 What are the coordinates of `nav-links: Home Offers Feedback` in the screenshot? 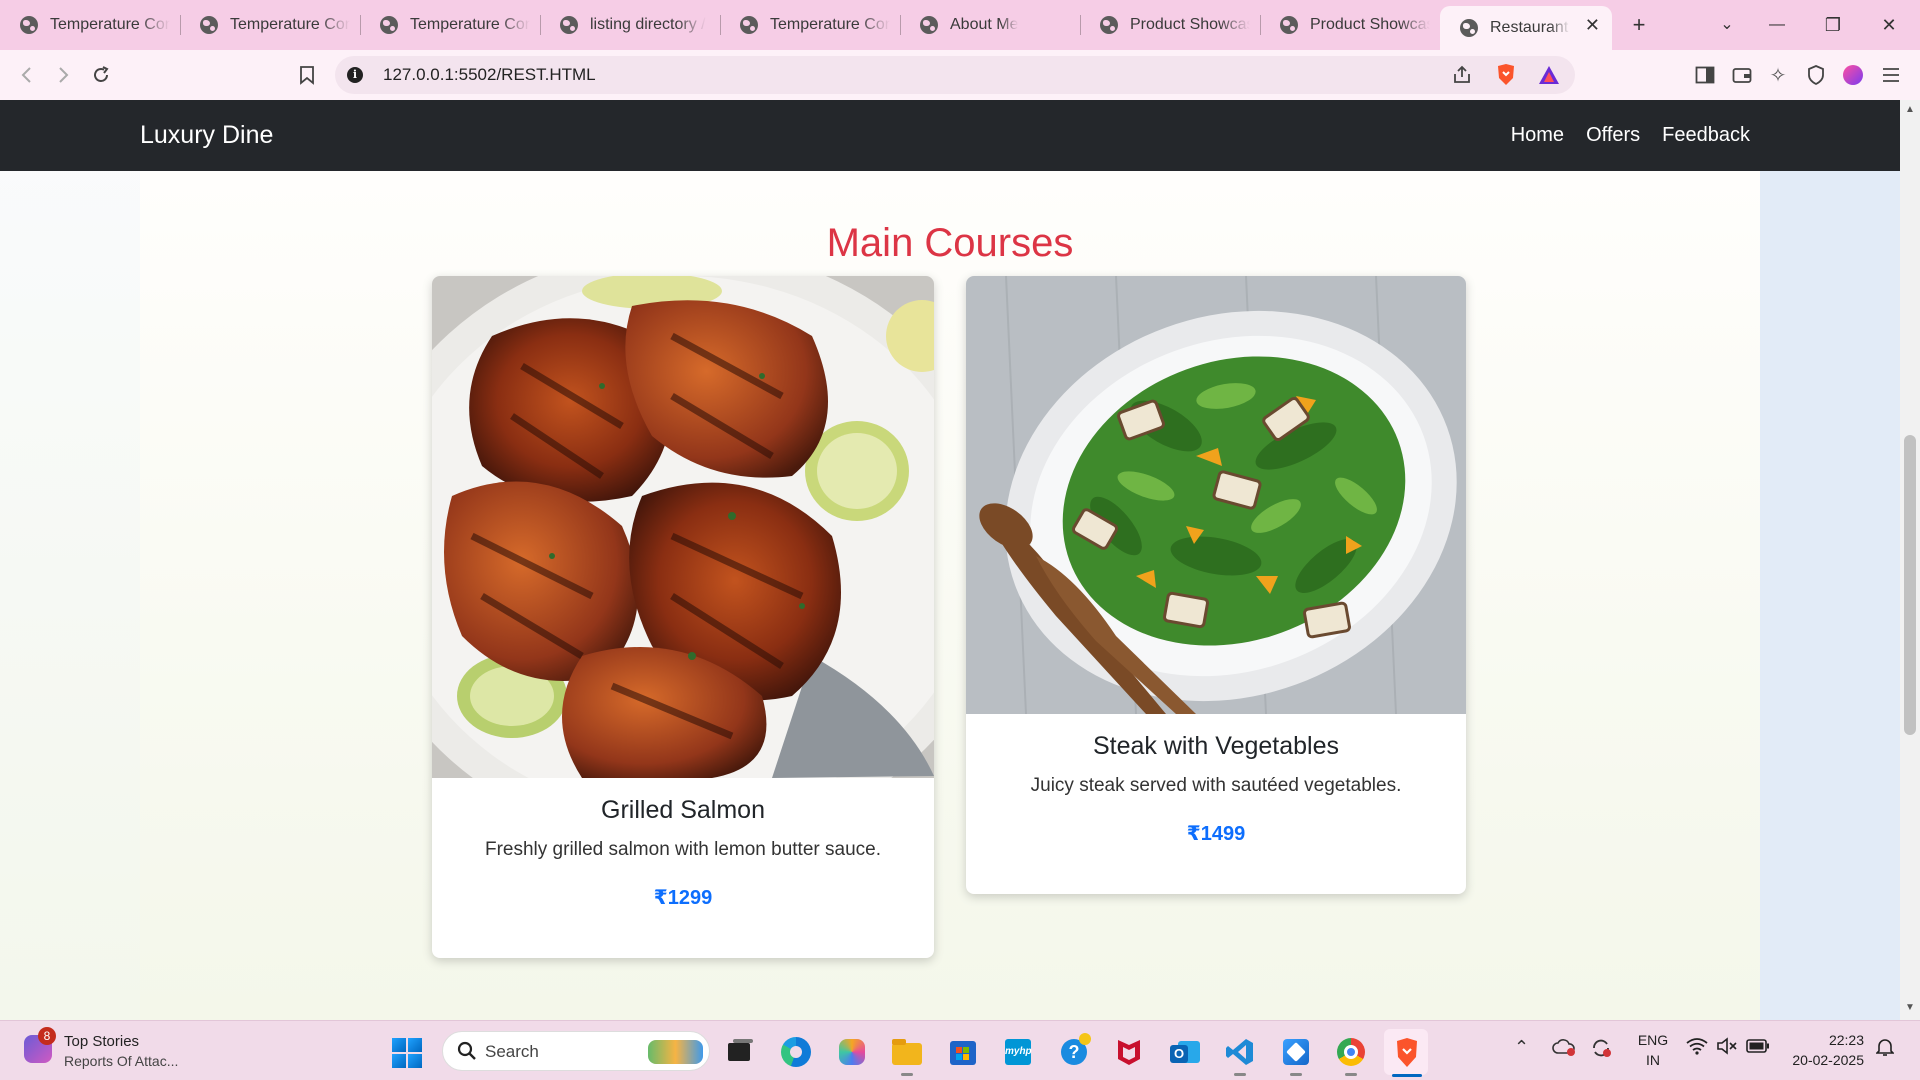 It's located at (1630, 135).